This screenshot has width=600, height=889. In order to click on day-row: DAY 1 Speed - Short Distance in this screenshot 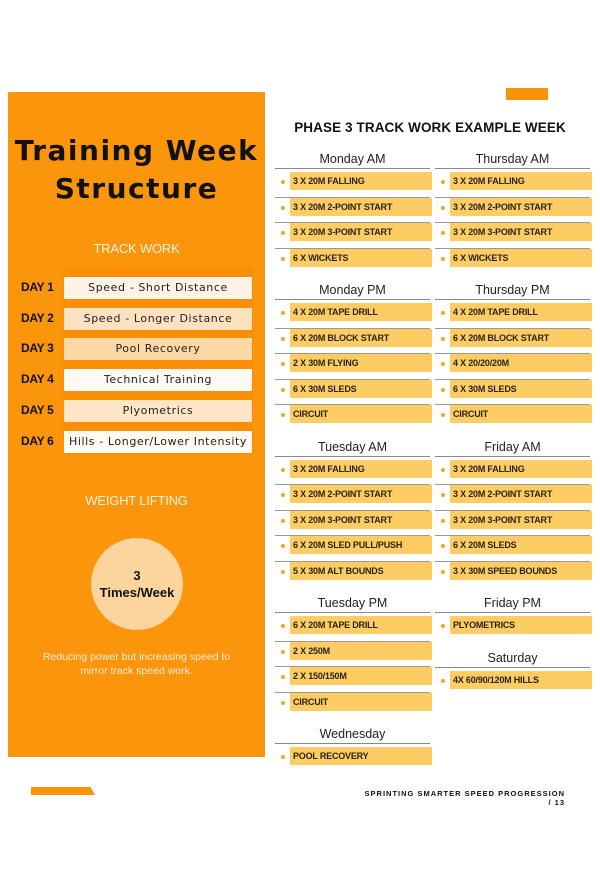, I will do `click(136, 288)`.